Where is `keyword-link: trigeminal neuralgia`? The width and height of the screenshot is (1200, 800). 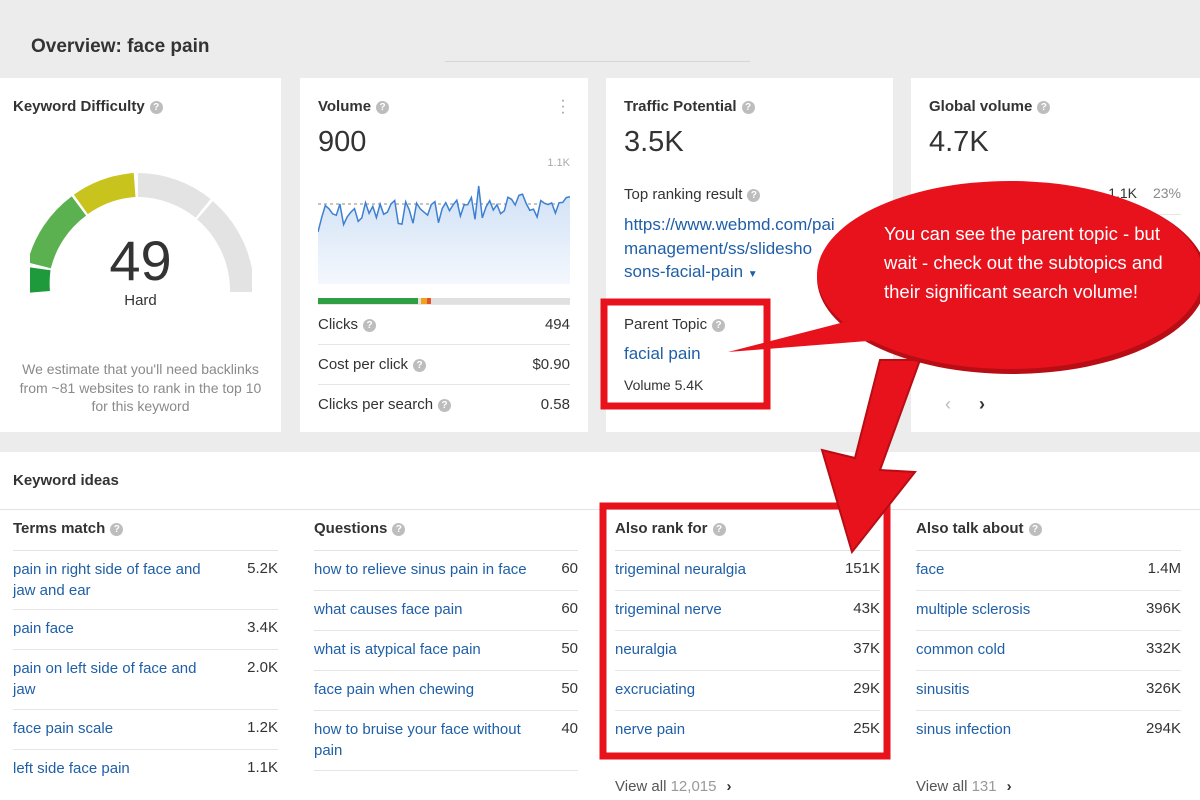
keyword-link: trigeminal neuralgia is located at coordinates (680, 570).